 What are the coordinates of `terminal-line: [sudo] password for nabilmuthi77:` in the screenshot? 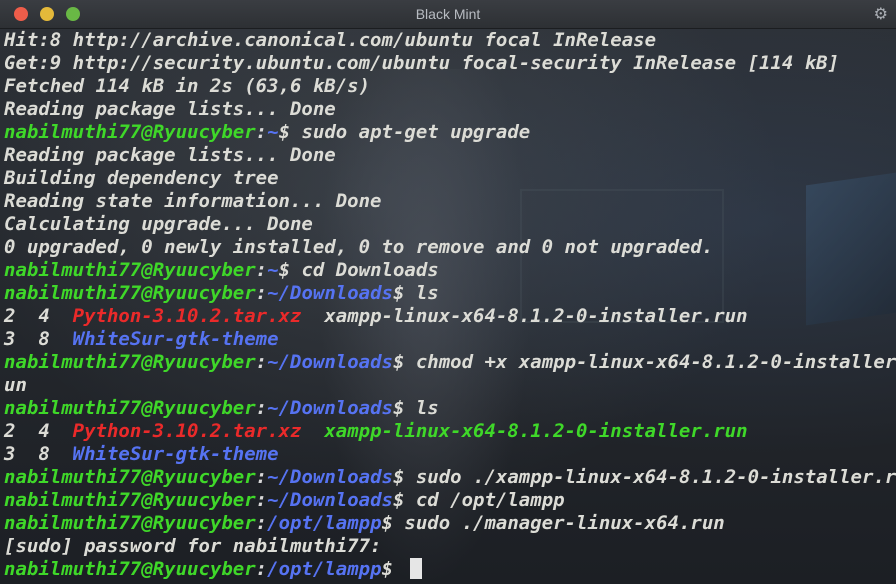 It's located at (450, 546).